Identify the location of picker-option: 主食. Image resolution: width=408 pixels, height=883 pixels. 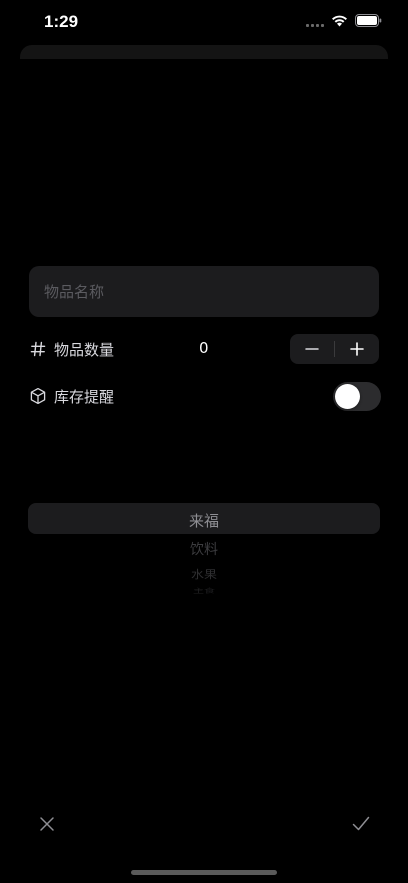
(204, 591).